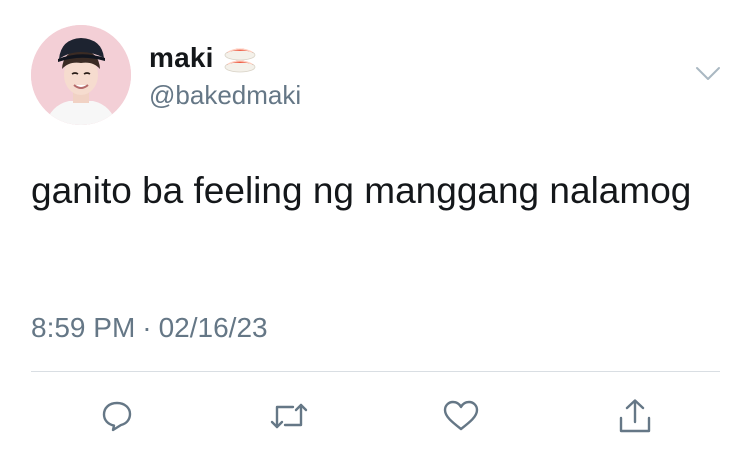  What do you see at coordinates (361, 190) in the screenshot?
I see `tweet-text: ganito ba feeling ng manggang nalamog` at bounding box center [361, 190].